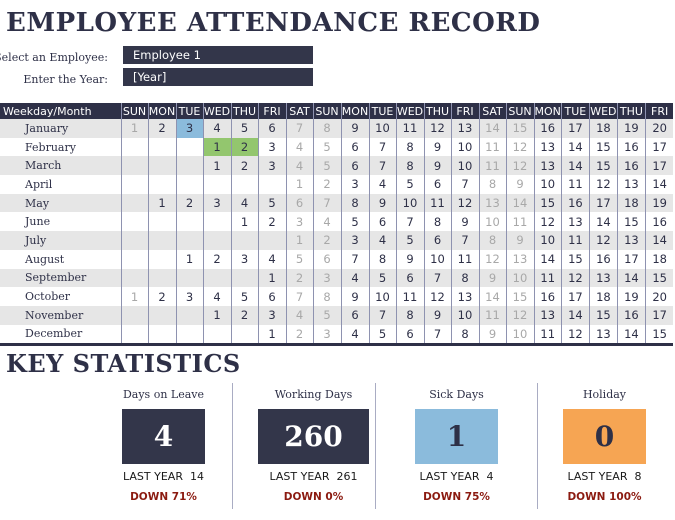 This screenshot has height=520, width=675. Describe the element at coordinates (659, 315) in the screenshot. I see `day-cell: 17` at that location.